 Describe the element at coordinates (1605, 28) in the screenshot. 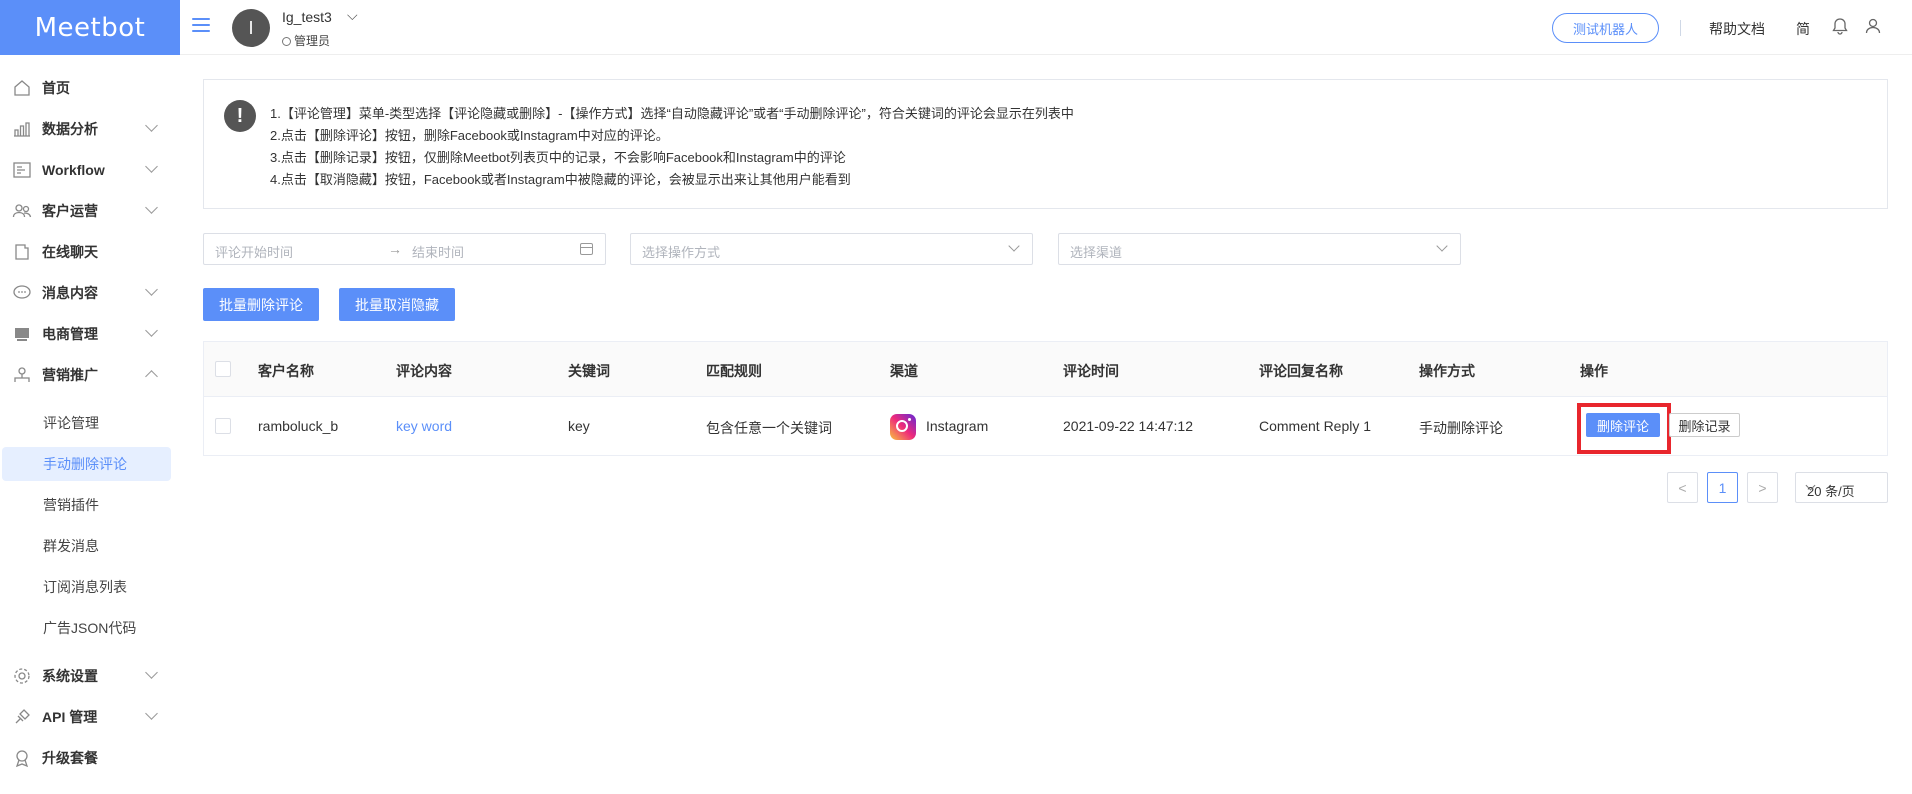

I see `test-bot-button: 测试机器人` at that location.